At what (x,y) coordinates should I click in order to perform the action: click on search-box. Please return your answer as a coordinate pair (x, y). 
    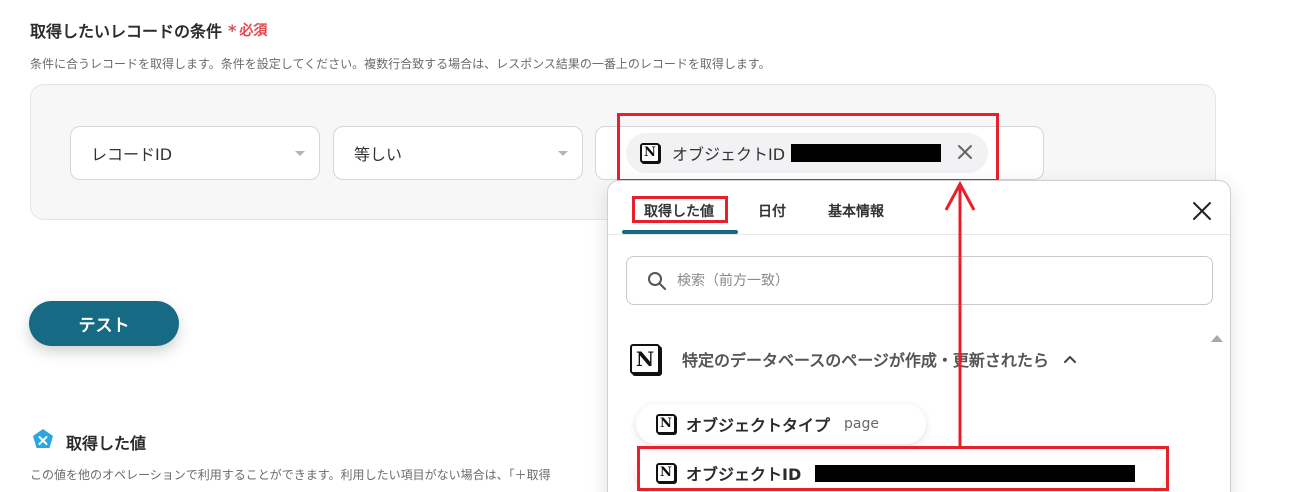
    Looking at the image, I should click on (919, 280).